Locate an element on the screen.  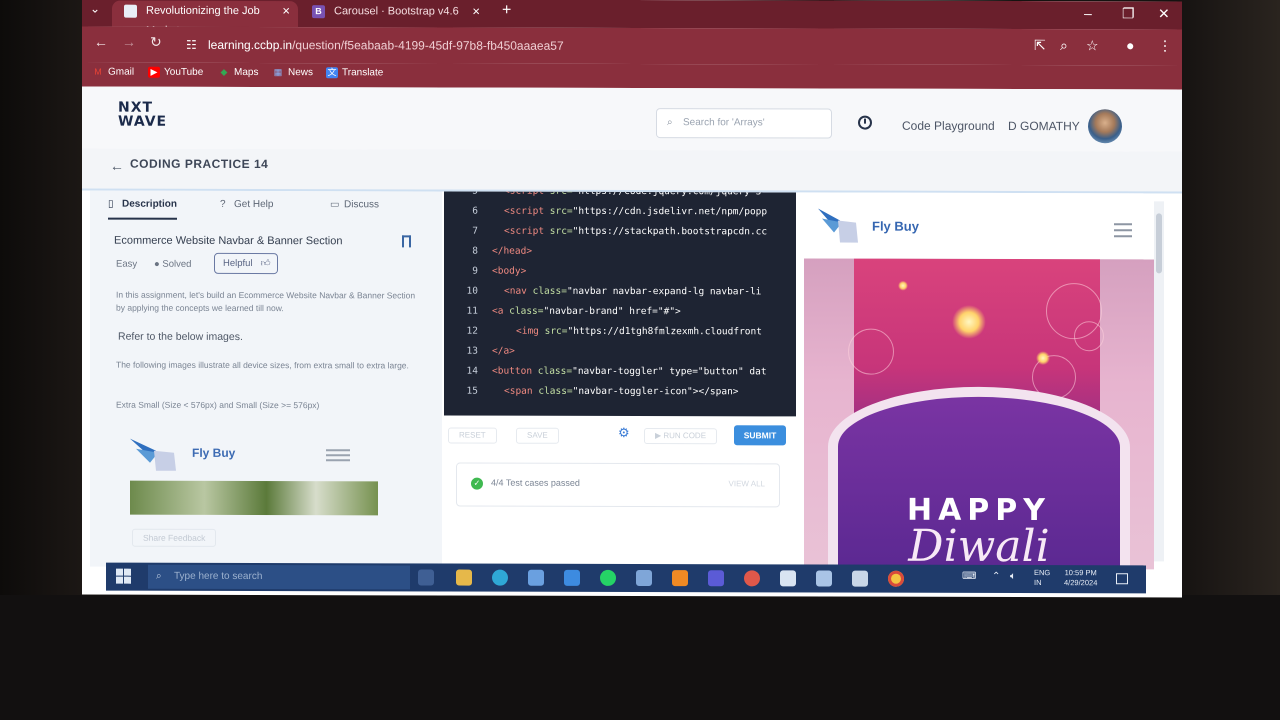
line-number: 7 is located at coordinates (475, 231).